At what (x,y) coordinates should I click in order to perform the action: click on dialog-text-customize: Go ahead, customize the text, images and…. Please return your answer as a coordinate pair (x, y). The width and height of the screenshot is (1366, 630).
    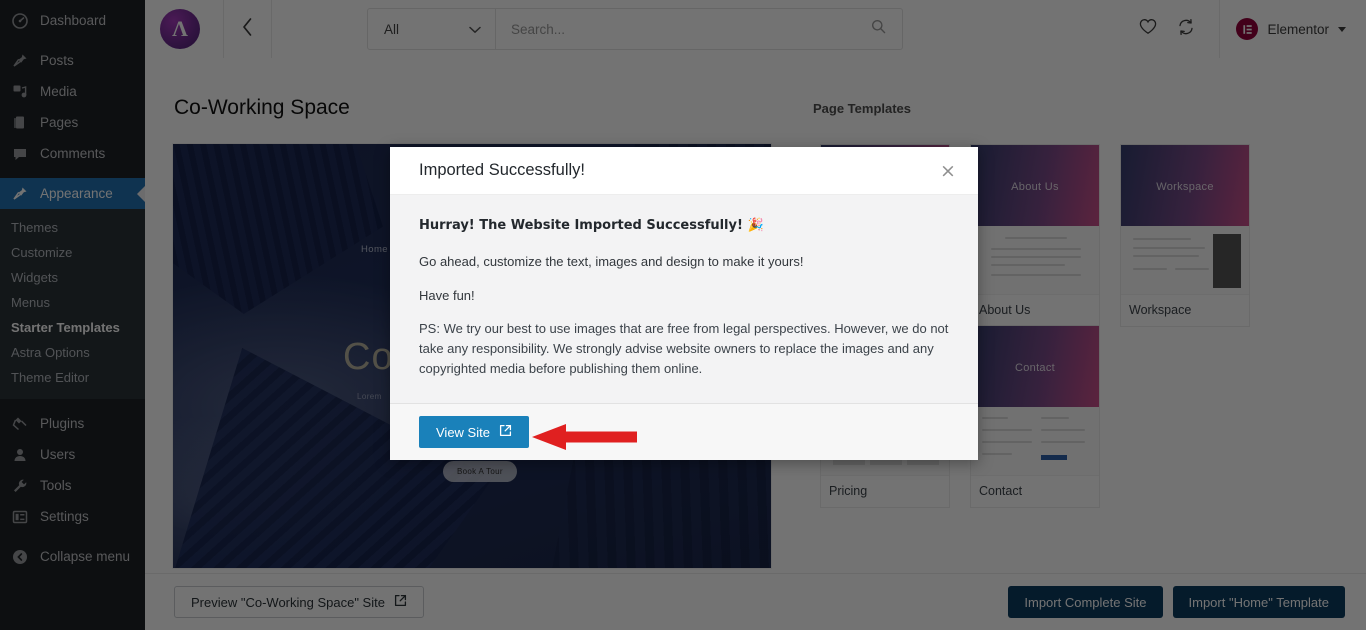
    Looking at the image, I should click on (611, 261).